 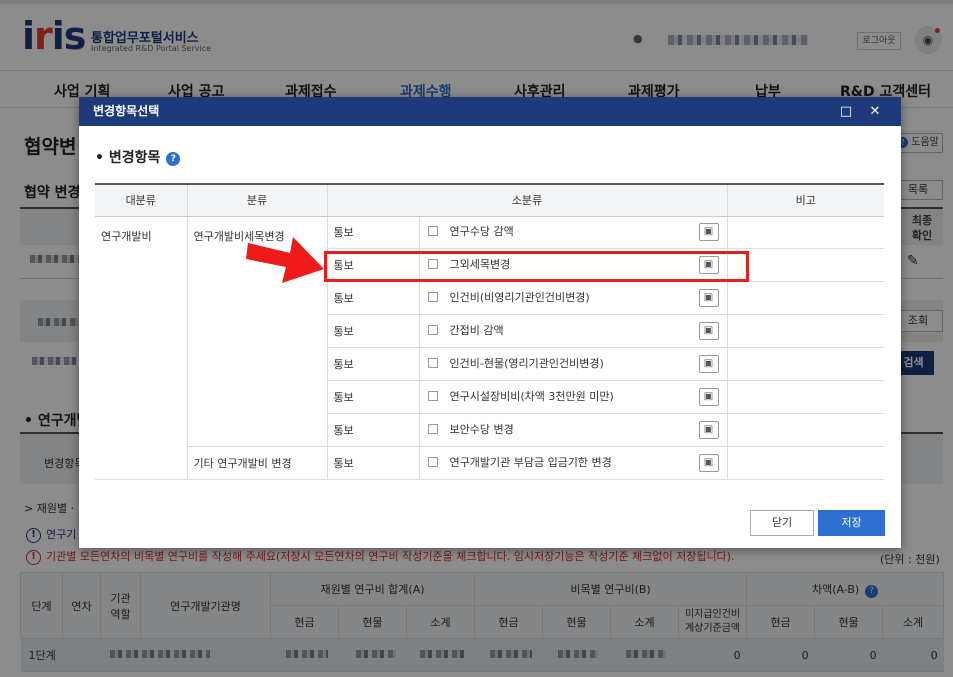 What do you see at coordinates (519, 298) in the screenshot?
I see `item-label: 인건비(비영리기관인건비변경)` at bounding box center [519, 298].